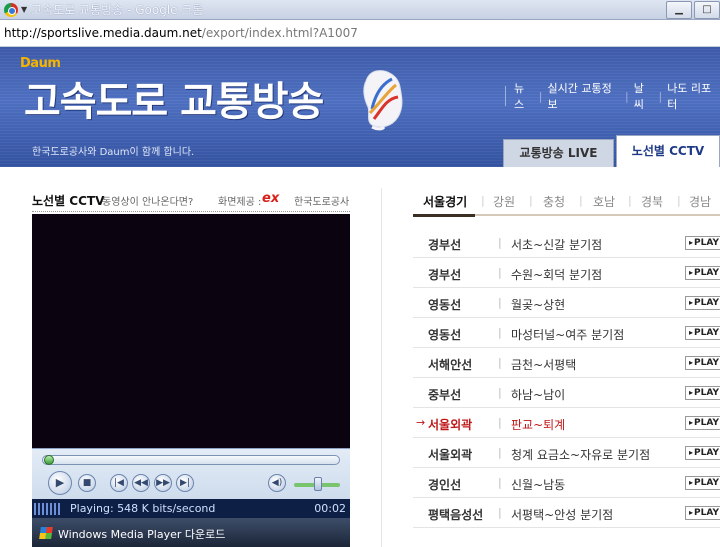 The height and width of the screenshot is (547, 720). Describe the element at coordinates (538, 394) in the screenshot. I see `route-section: 하남~남이` at that location.